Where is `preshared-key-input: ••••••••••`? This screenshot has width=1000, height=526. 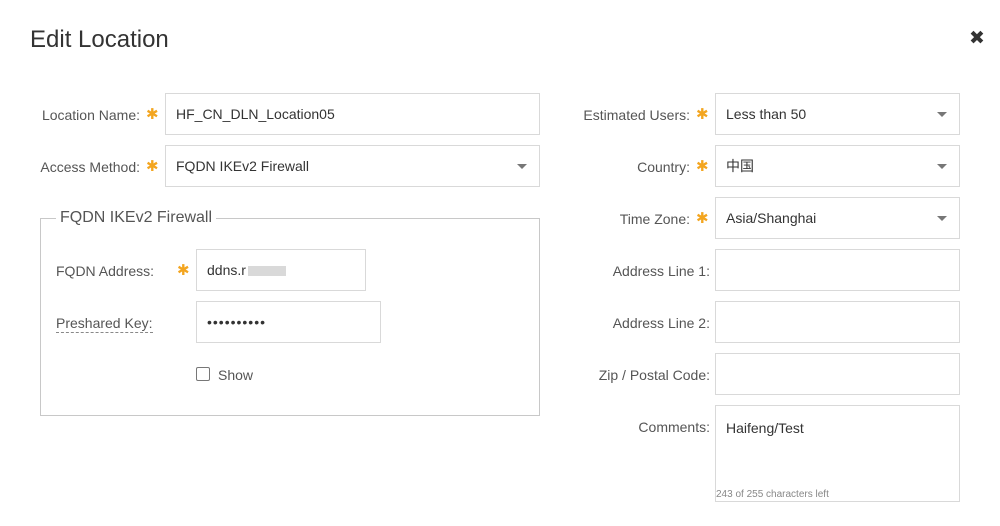 preshared-key-input: •••••••••• is located at coordinates (288, 322).